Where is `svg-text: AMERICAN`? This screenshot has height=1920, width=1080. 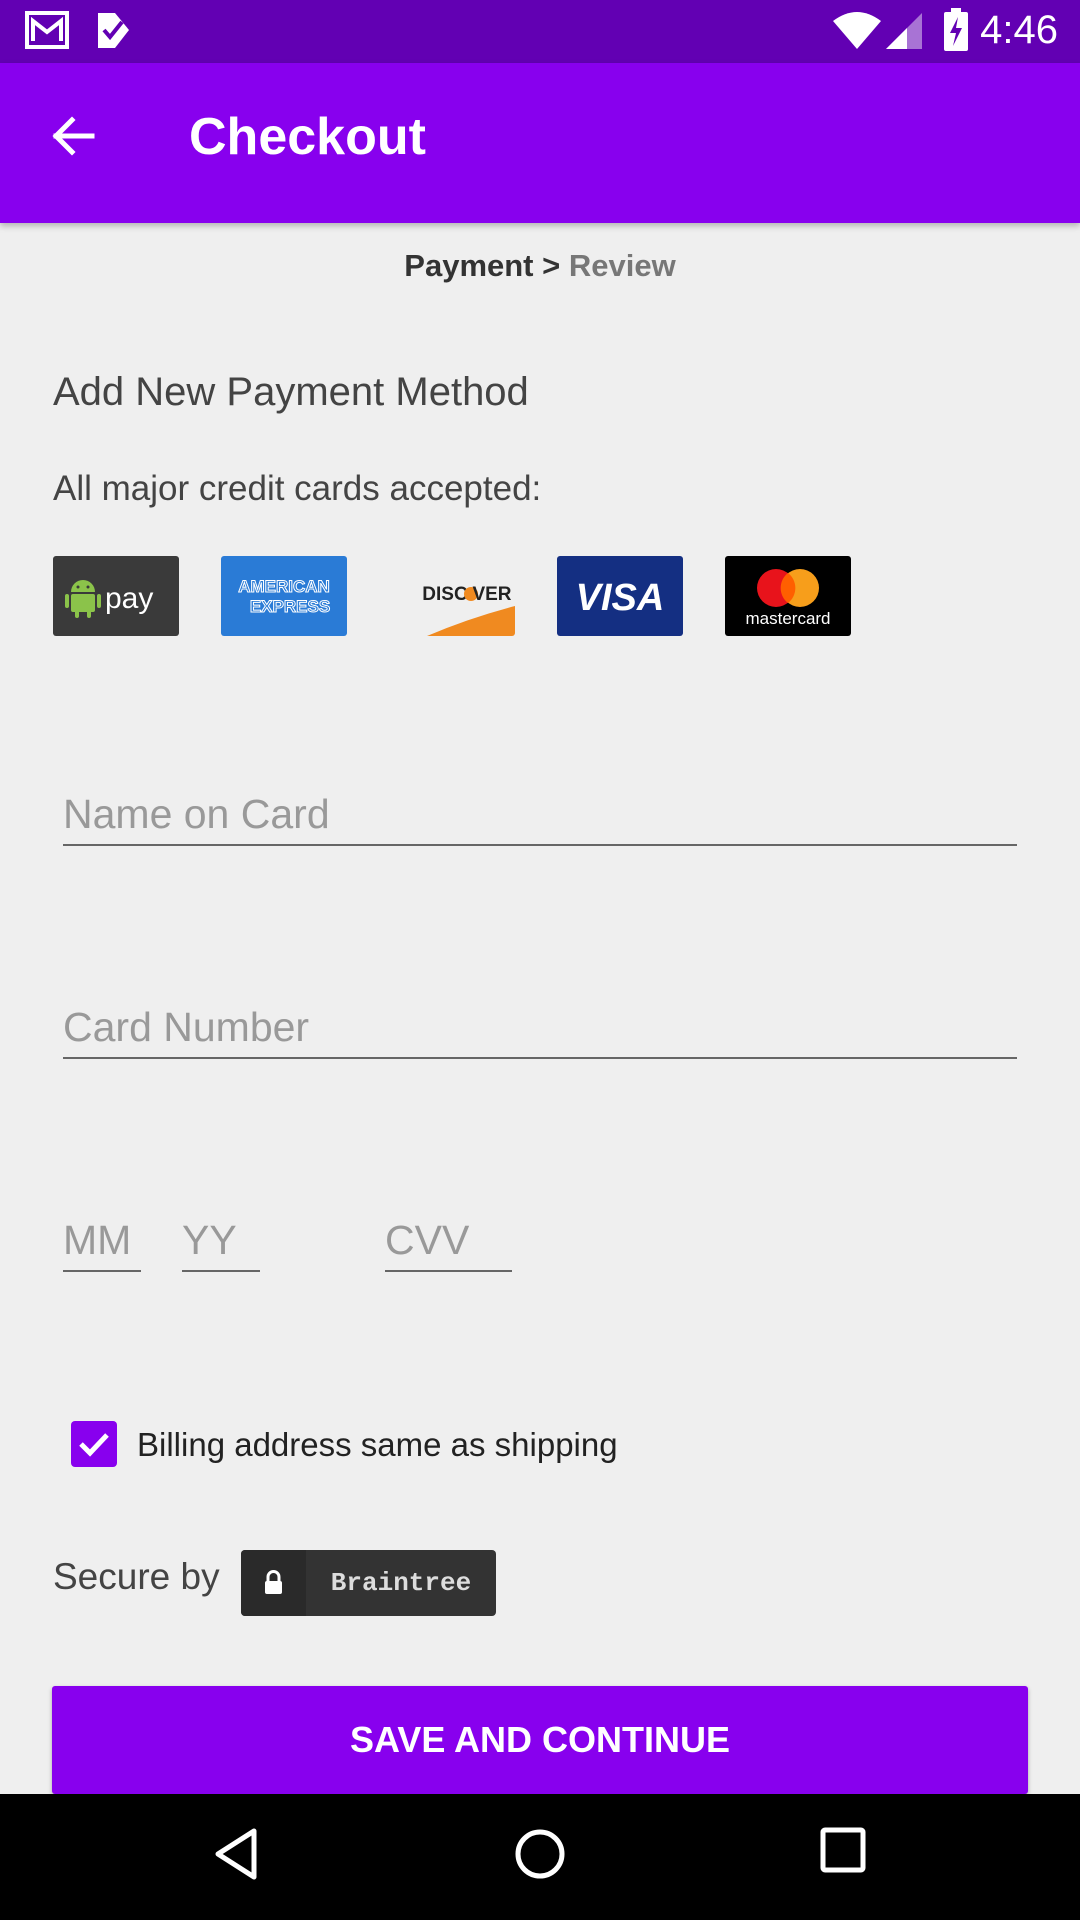 svg-text: AMERICAN is located at coordinates (284, 586).